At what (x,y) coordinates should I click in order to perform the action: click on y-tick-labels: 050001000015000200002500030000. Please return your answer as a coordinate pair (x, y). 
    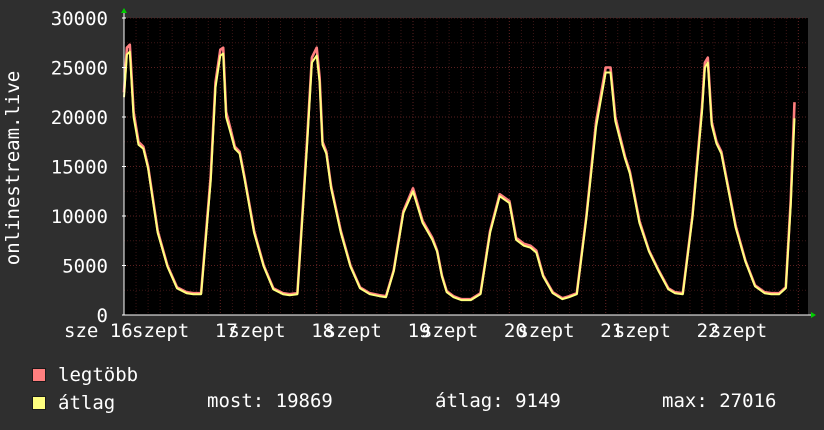
    Looking at the image, I should click on (88, 167).